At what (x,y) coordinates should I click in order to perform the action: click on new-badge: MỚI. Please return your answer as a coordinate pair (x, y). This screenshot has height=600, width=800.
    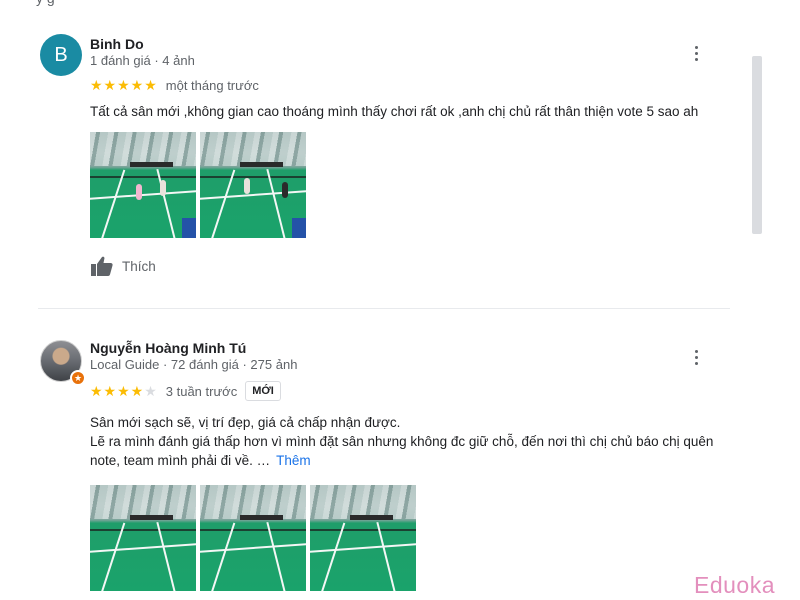
    Looking at the image, I should click on (263, 391).